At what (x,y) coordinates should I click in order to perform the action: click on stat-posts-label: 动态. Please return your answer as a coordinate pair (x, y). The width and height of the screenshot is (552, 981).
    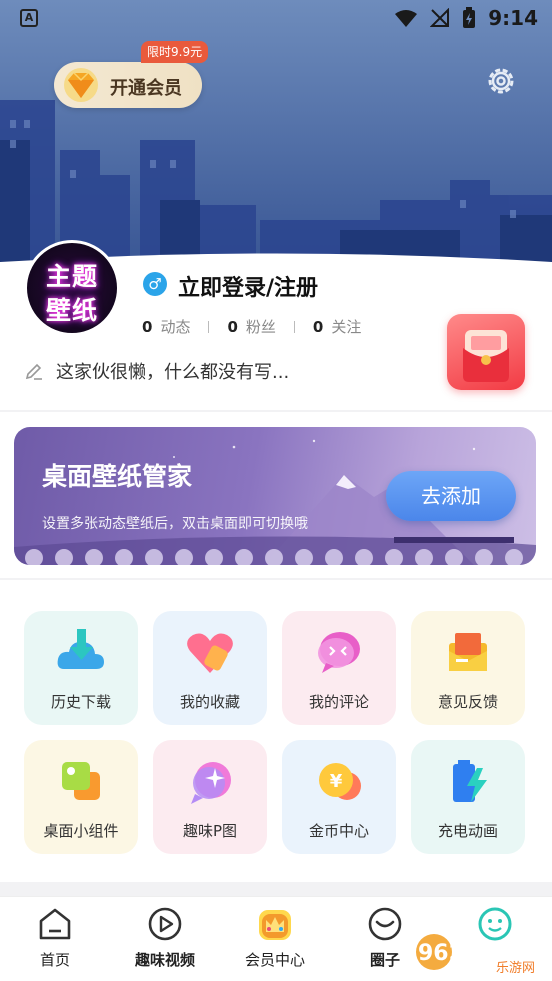
    Looking at the image, I should click on (175, 327).